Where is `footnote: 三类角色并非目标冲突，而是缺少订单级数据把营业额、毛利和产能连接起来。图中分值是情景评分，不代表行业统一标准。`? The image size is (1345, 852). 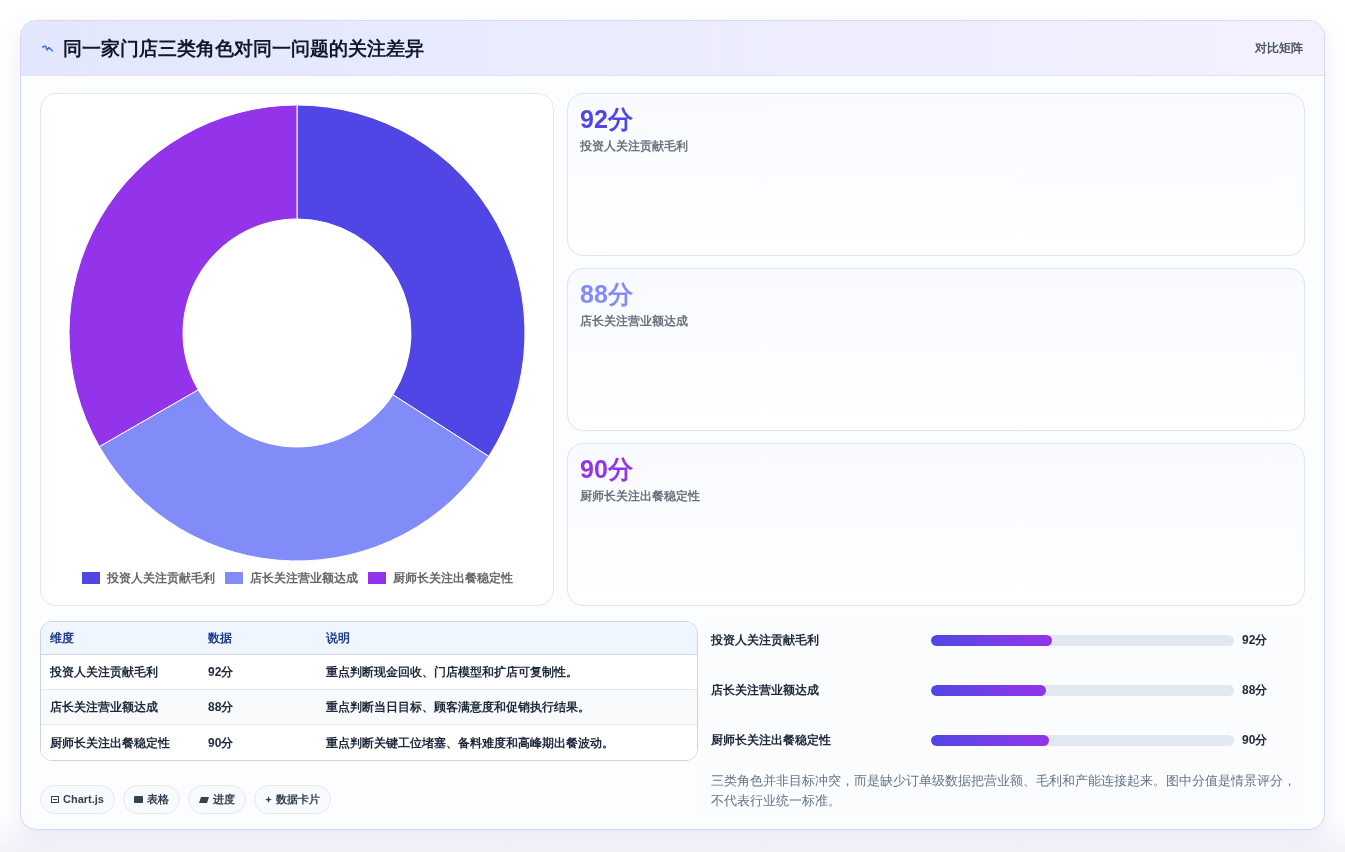 footnote: 三类角色并非目标冲突，而是缺少订单级数据把营业额、毛利和产能连接起来。图中分值是情景评分，不代表行业统一标准。 is located at coordinates (1004, 791).